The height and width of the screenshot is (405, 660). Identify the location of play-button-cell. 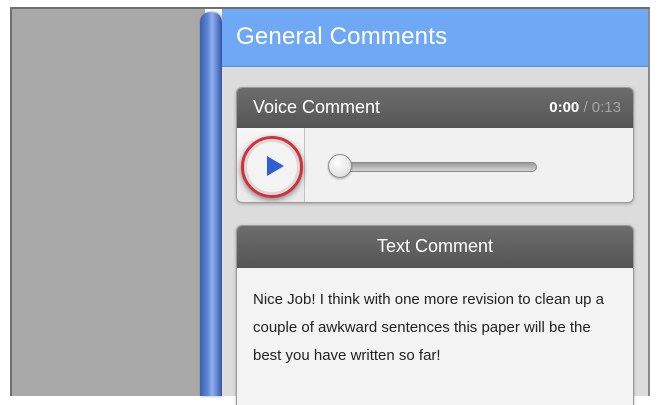
(271, 165).